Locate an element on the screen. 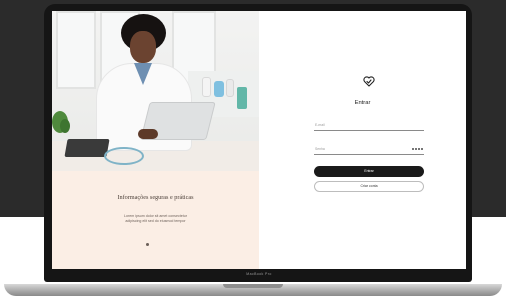 This screenshot has height=304, width=506. email-placeholder: E-mail is located at coordinates (320, 125).